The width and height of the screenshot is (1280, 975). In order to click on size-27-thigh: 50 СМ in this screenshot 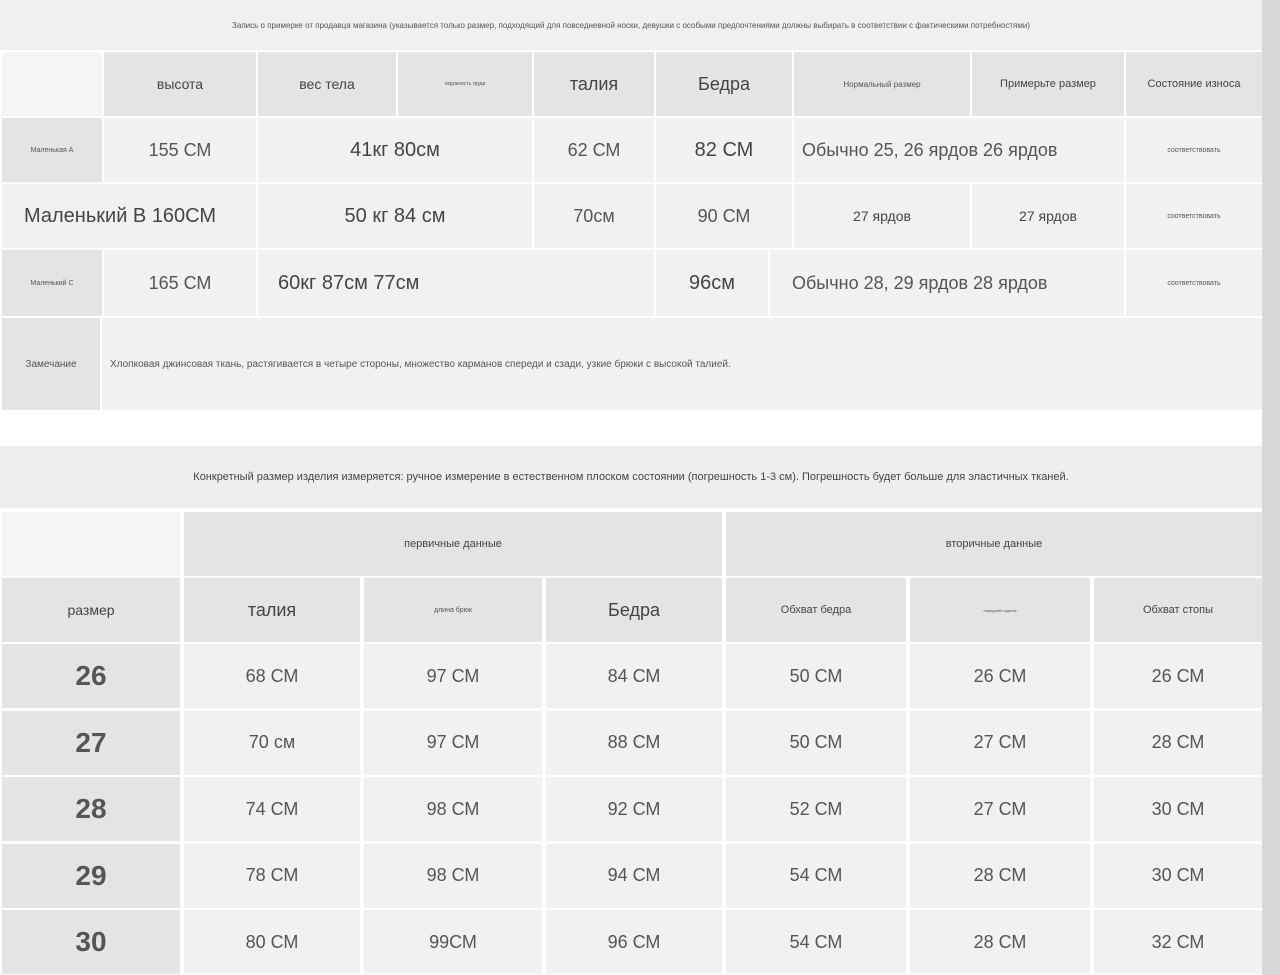, I will do `click(816, 742)`.